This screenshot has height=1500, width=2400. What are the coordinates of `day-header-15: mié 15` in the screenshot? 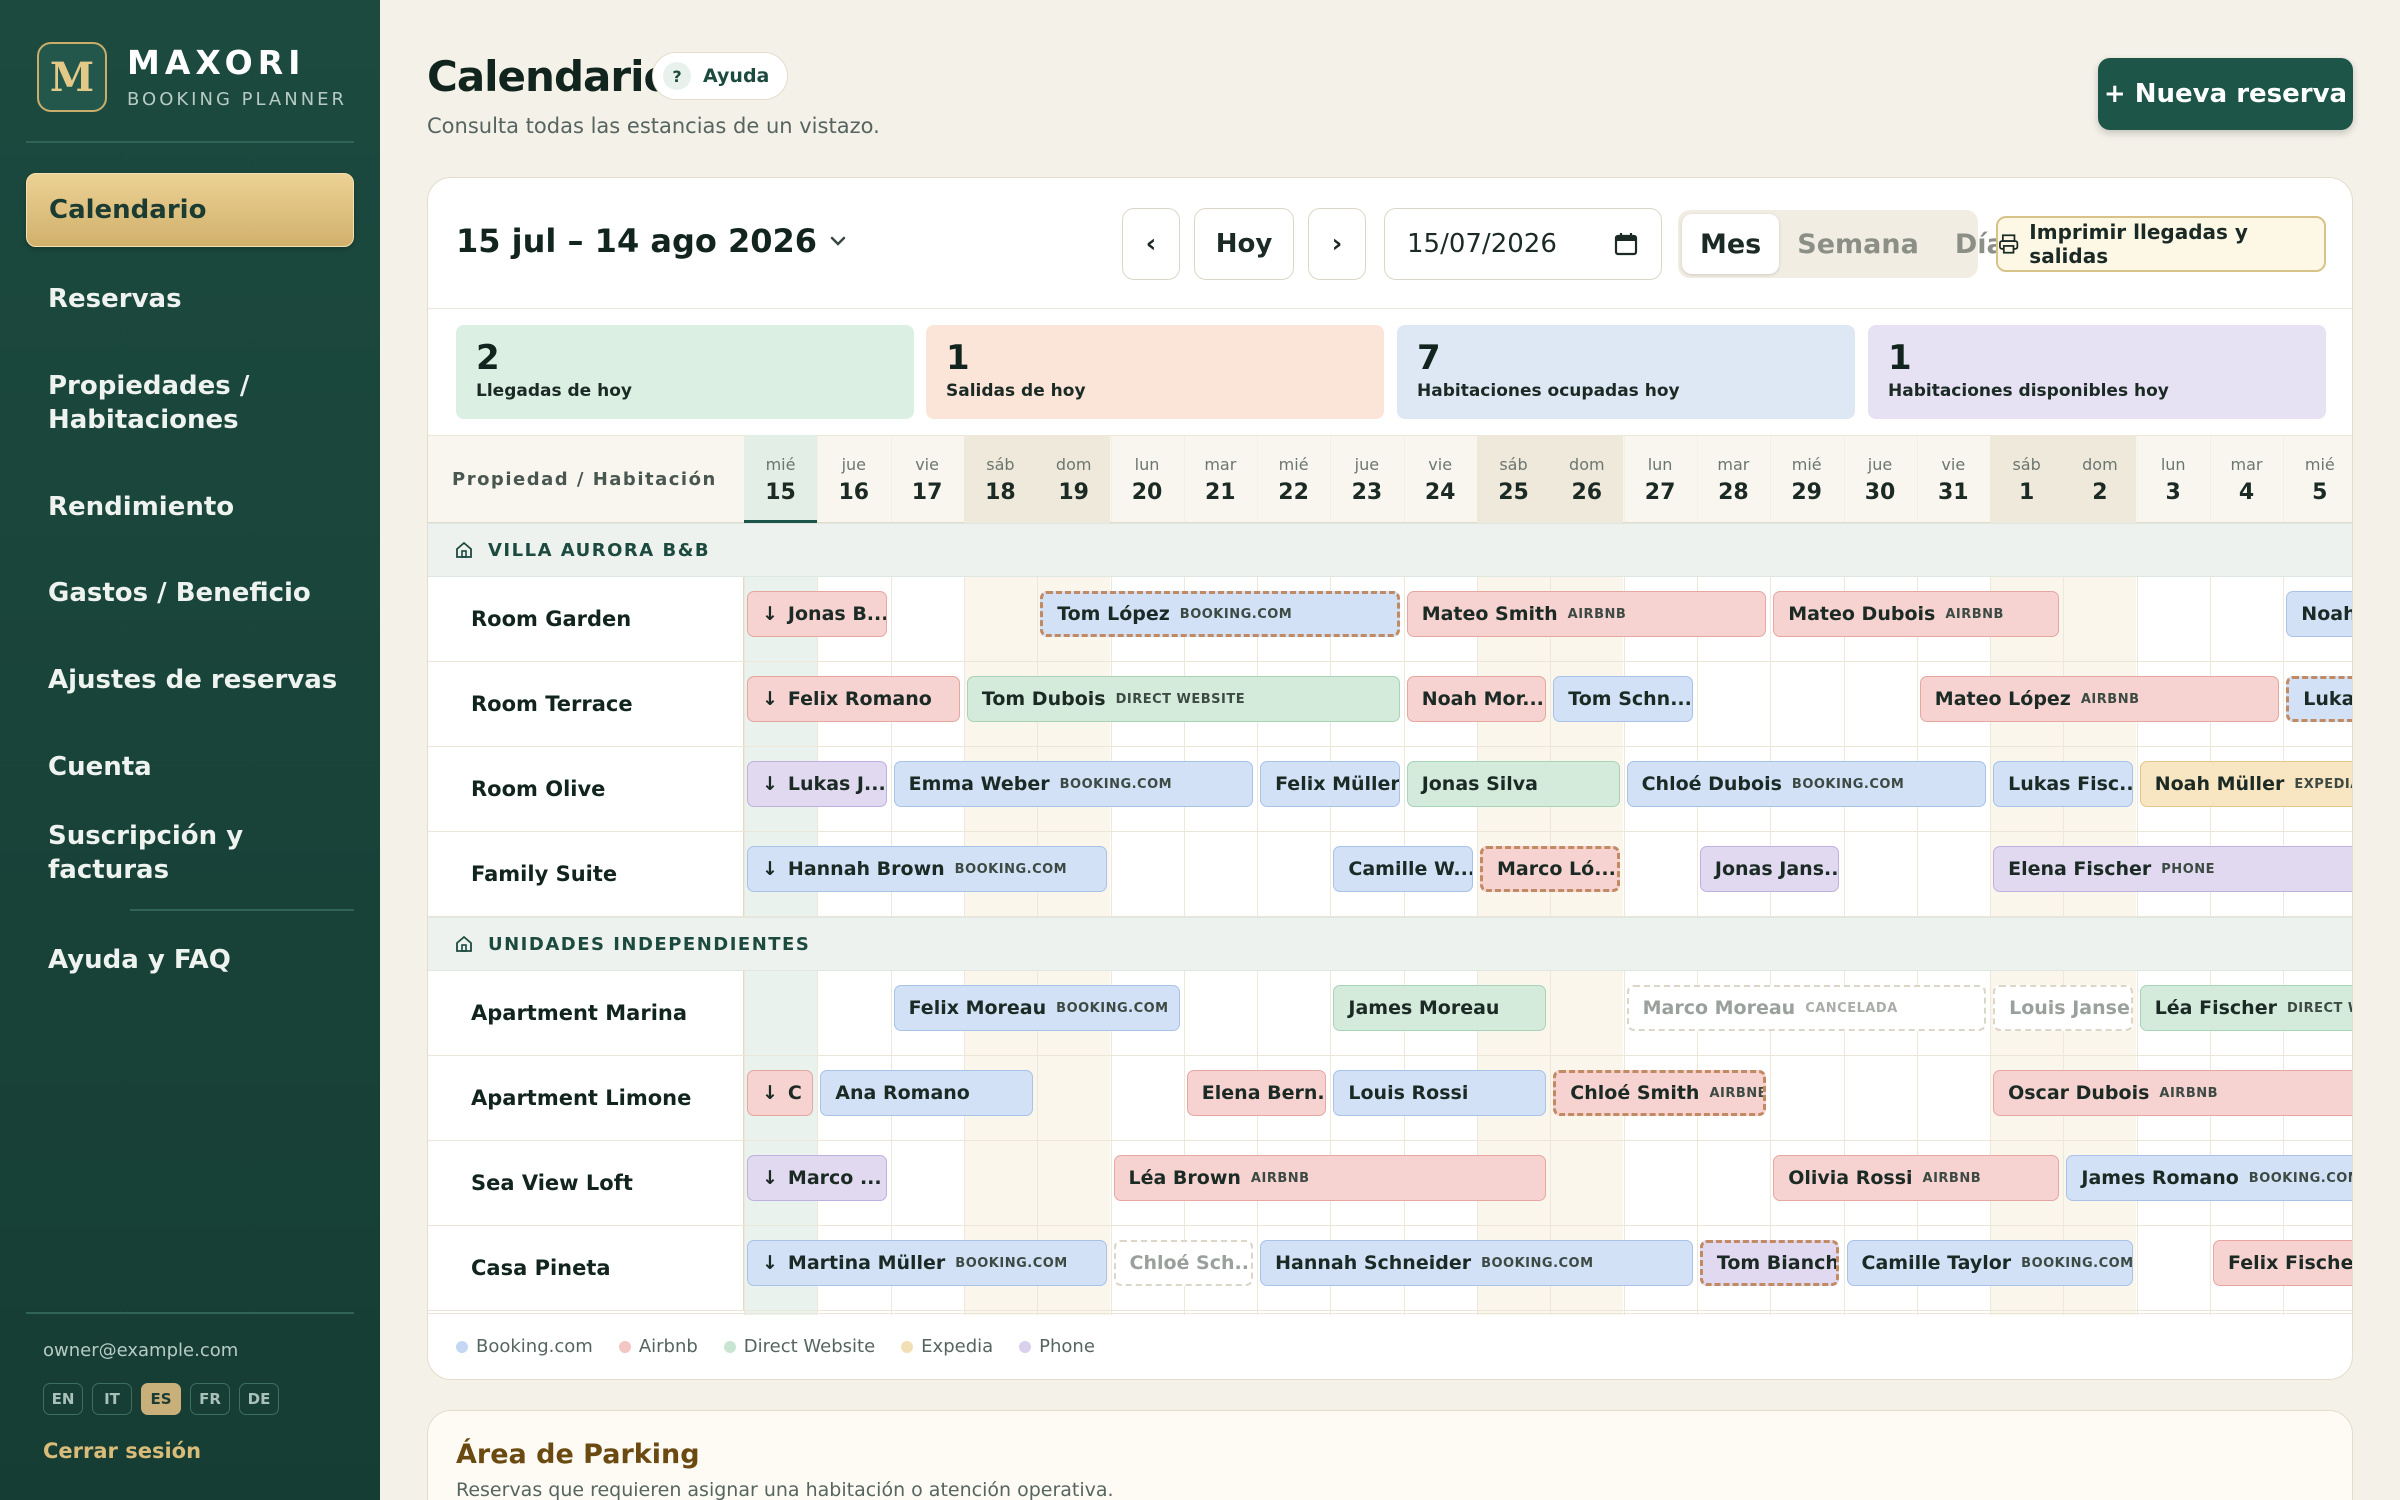 It's located at (780, 479).